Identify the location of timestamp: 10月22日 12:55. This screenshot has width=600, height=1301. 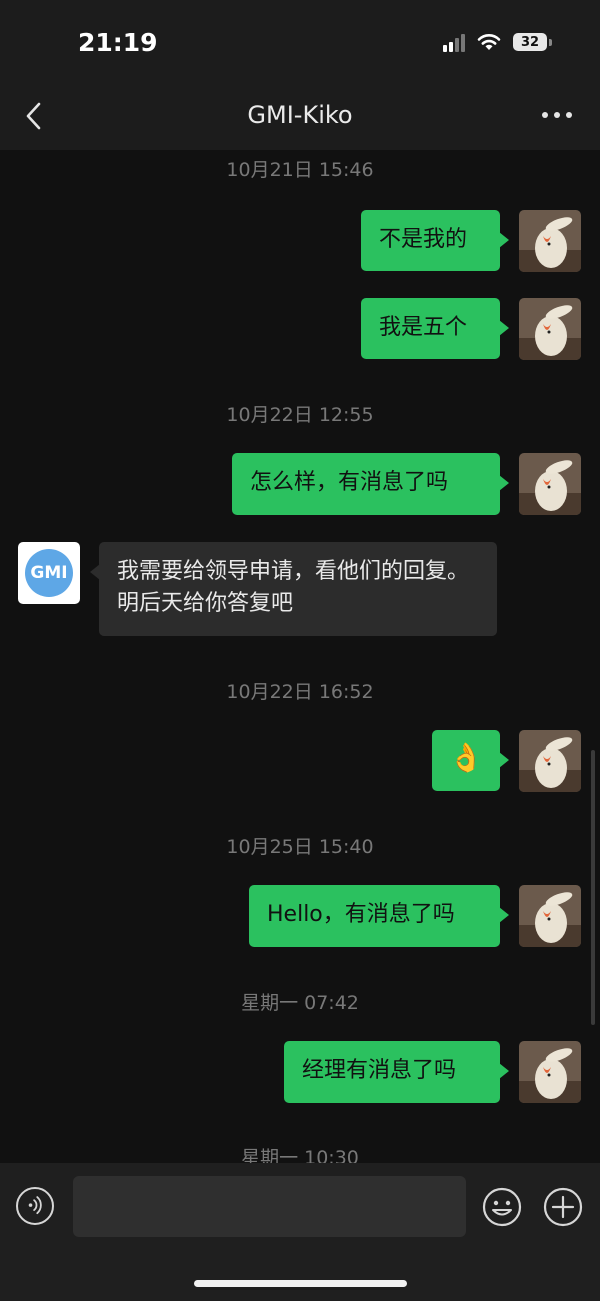
(300, 415).